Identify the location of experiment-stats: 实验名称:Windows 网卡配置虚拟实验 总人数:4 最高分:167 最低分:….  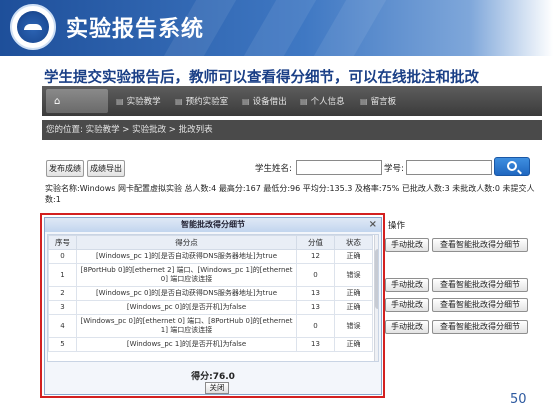
(290, 194).